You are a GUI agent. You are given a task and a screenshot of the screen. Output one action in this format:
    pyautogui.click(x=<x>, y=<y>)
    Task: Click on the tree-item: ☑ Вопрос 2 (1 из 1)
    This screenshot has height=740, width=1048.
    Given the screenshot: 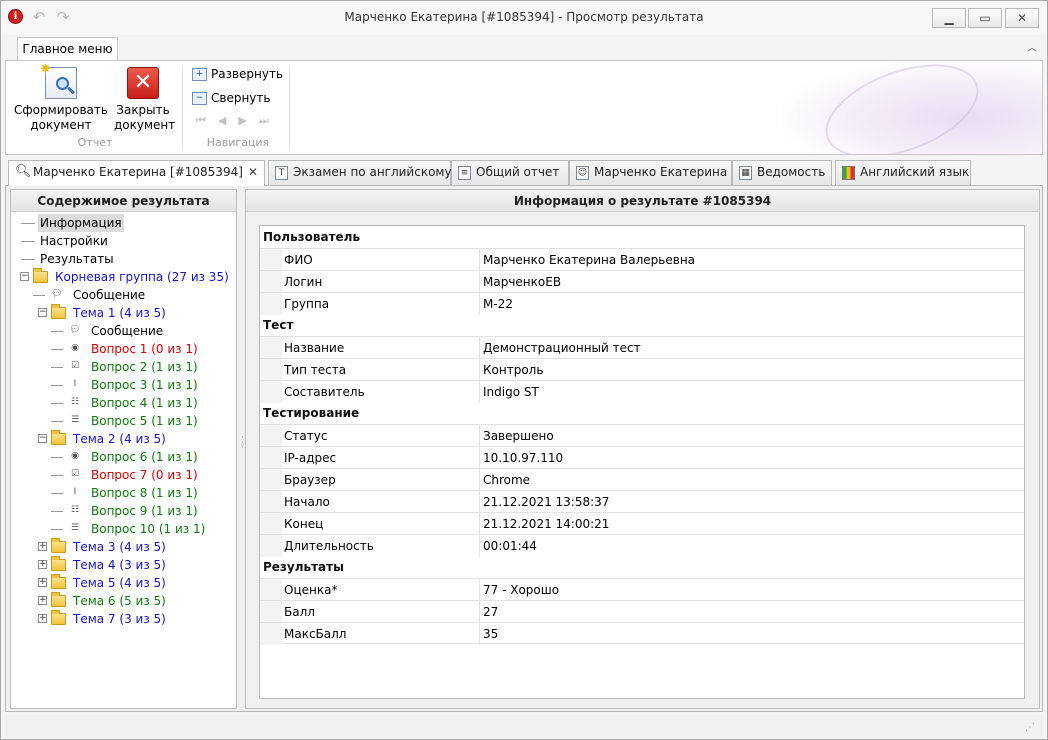 What is the action you would take?
    pyautogui.click(x=126, y=367)
    